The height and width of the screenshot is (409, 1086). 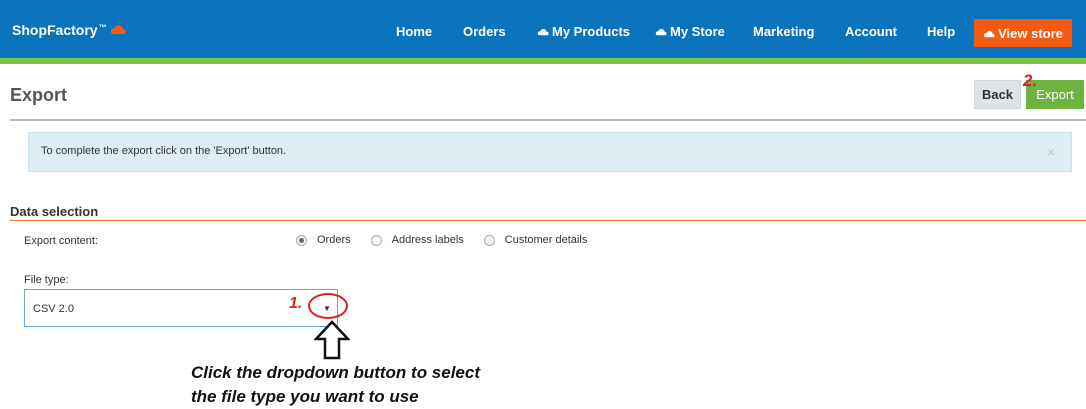 What do you see at coordinates (543, 61) in the screenshot?
I see `navbar-accent-bar` at bounding box center [543, 61].